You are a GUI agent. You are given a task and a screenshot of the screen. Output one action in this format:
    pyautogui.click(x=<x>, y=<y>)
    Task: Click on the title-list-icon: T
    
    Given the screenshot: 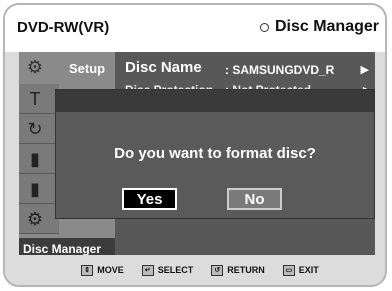 What is the action you would take?
    pyautogui.click(x=35, y=99)
    